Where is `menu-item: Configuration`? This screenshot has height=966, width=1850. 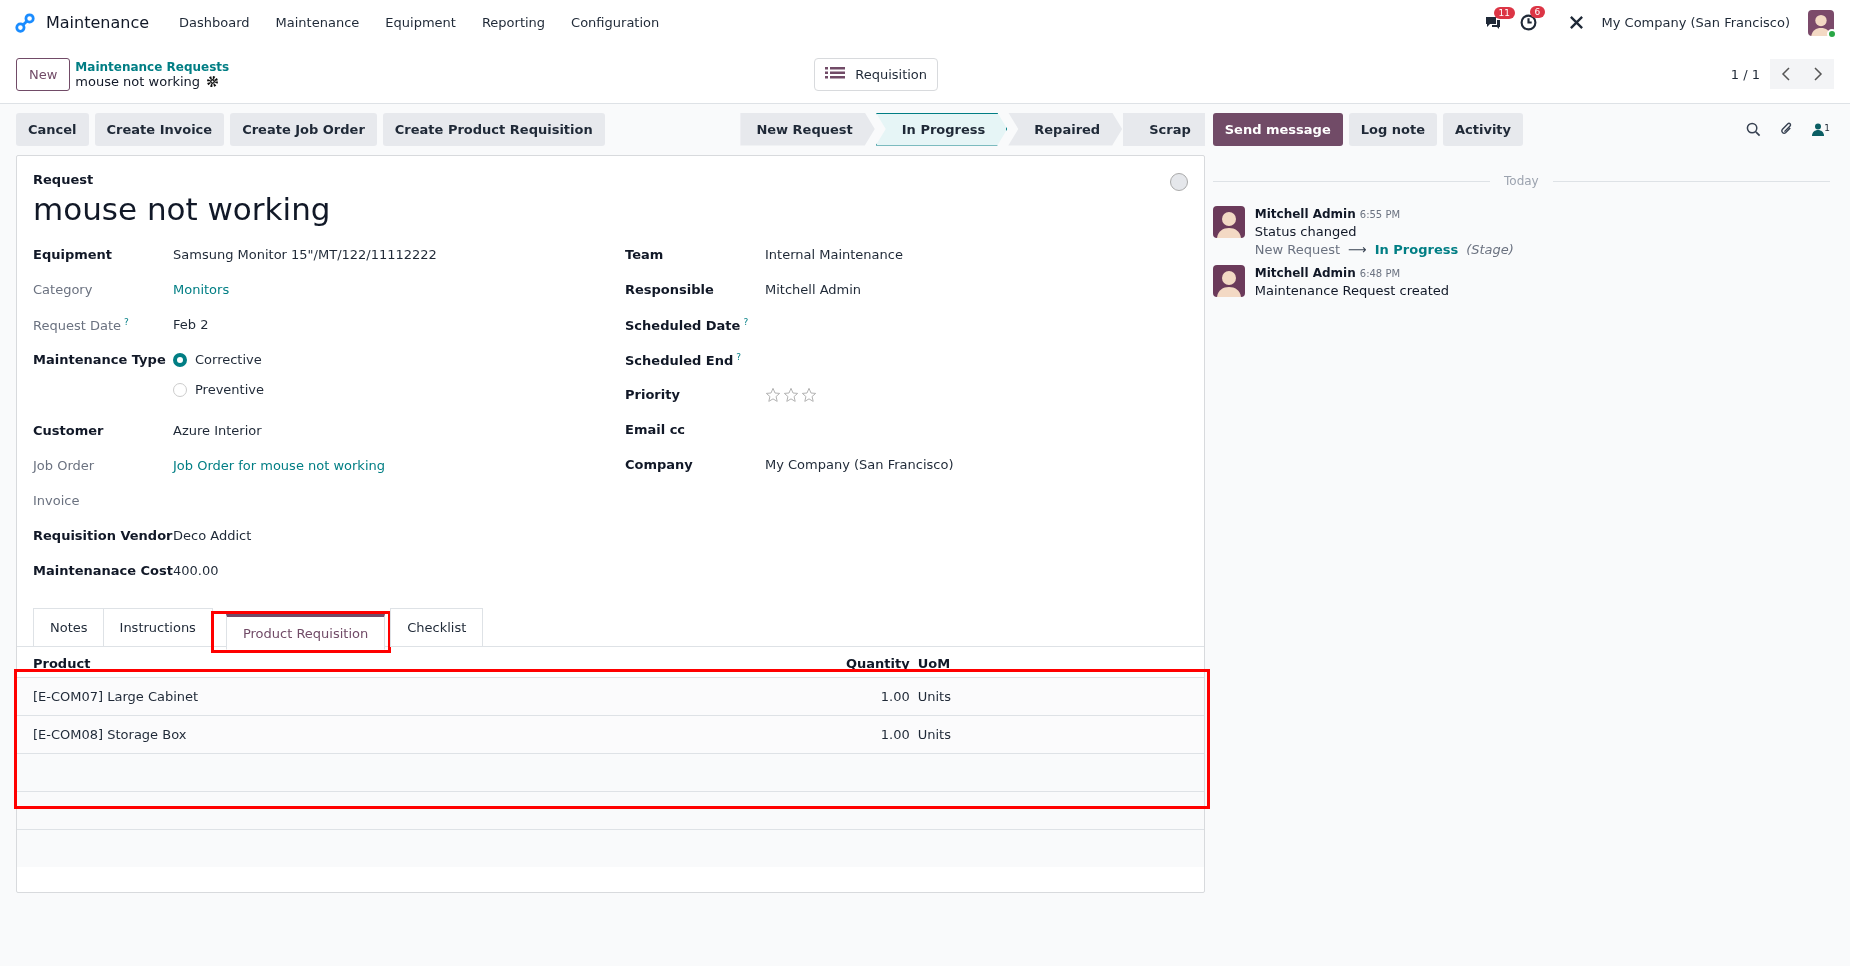 menu-item: Configuration is located at coordinates (615, 22).